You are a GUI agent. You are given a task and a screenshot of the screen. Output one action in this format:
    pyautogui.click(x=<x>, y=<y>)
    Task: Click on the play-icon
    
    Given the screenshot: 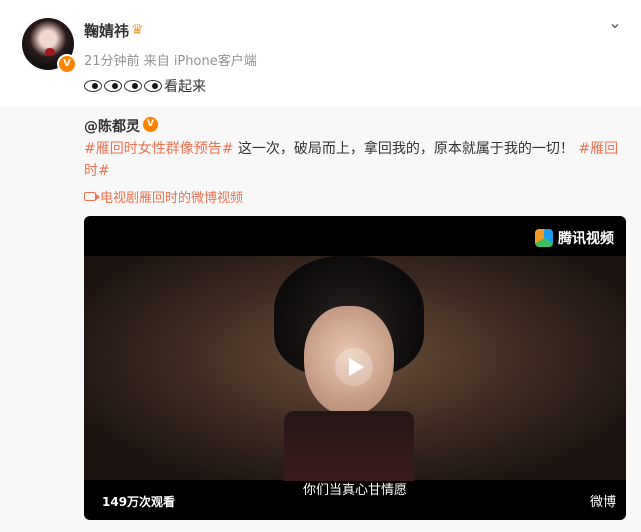 What is the action you would take?
    pyautogui.click(x=354, y=367)
    